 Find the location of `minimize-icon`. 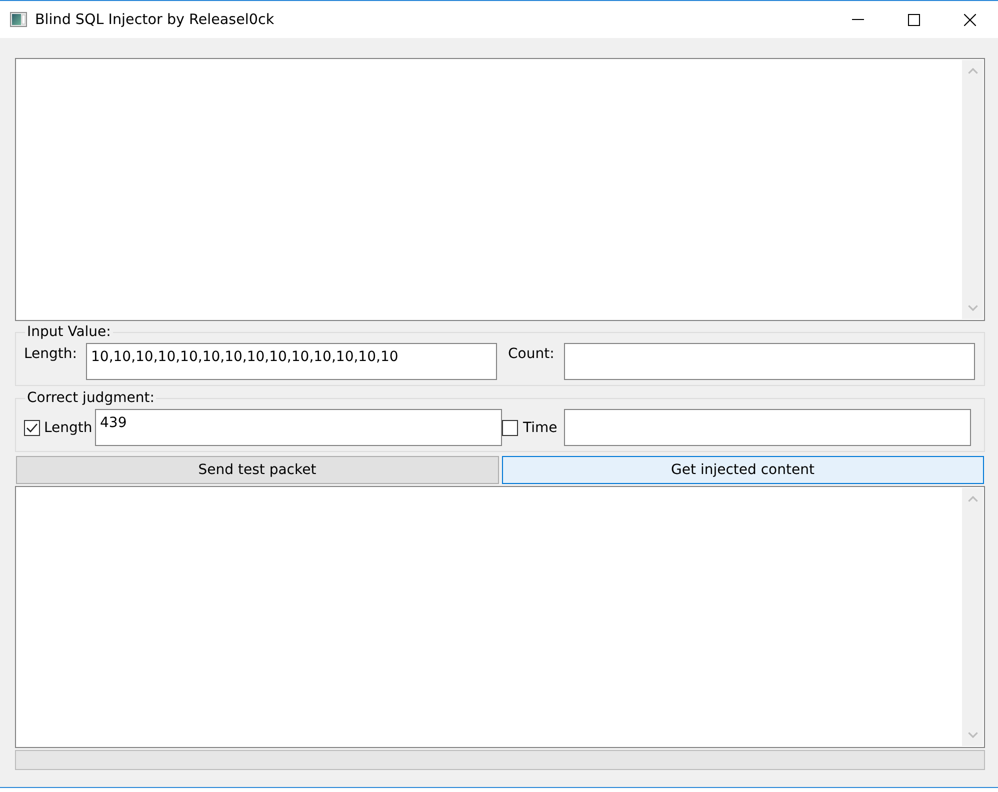

minimize-icon is located at coordinates (858, 19).